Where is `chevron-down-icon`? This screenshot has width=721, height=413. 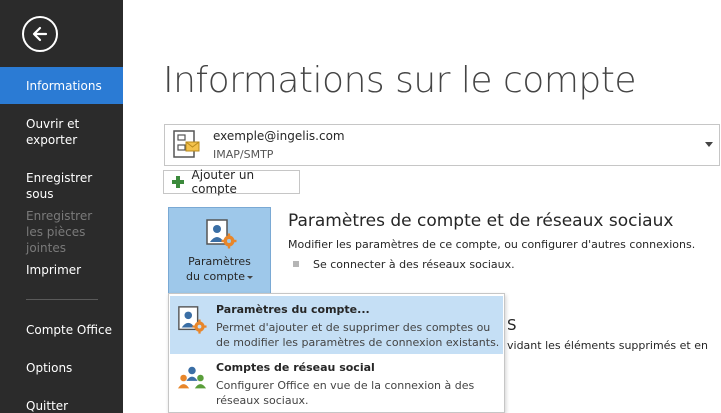
chevron-down-icon is located at coordinates (709, 144).